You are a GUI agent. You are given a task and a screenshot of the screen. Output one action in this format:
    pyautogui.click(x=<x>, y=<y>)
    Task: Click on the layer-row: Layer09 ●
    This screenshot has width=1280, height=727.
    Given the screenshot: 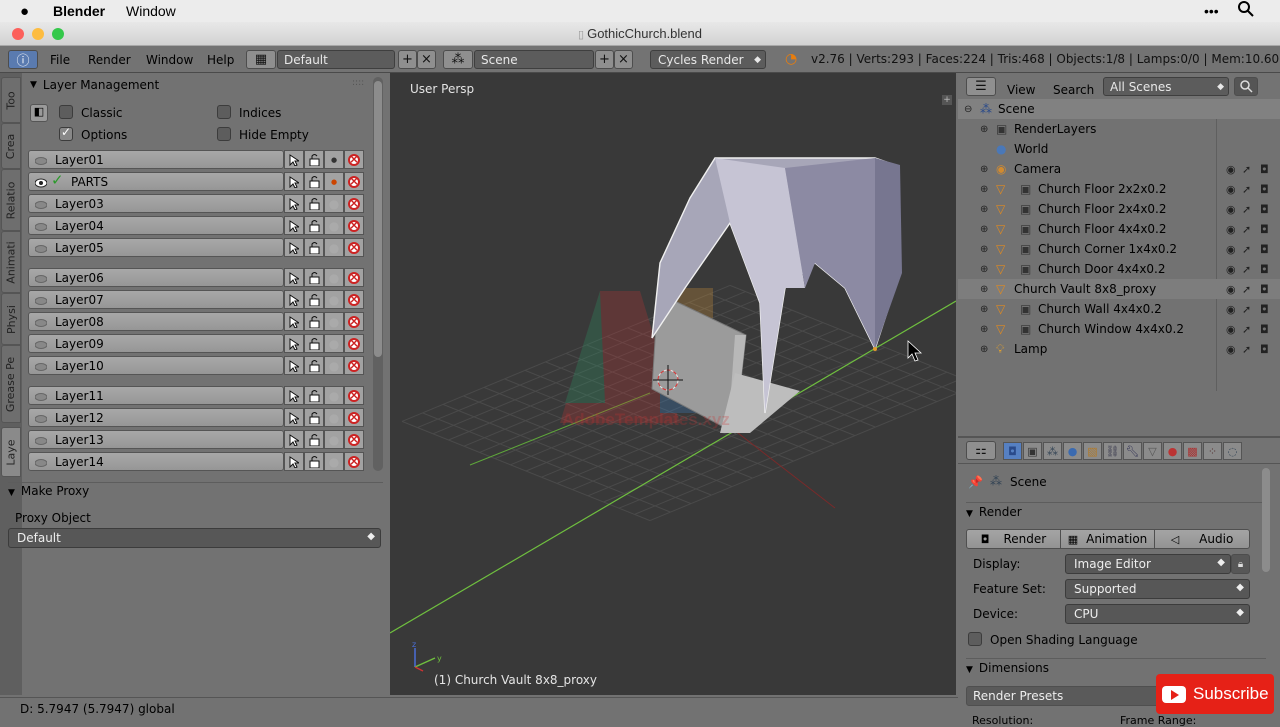 What is the action you would take?
    pyautogui.click(x=196, y=343)
    